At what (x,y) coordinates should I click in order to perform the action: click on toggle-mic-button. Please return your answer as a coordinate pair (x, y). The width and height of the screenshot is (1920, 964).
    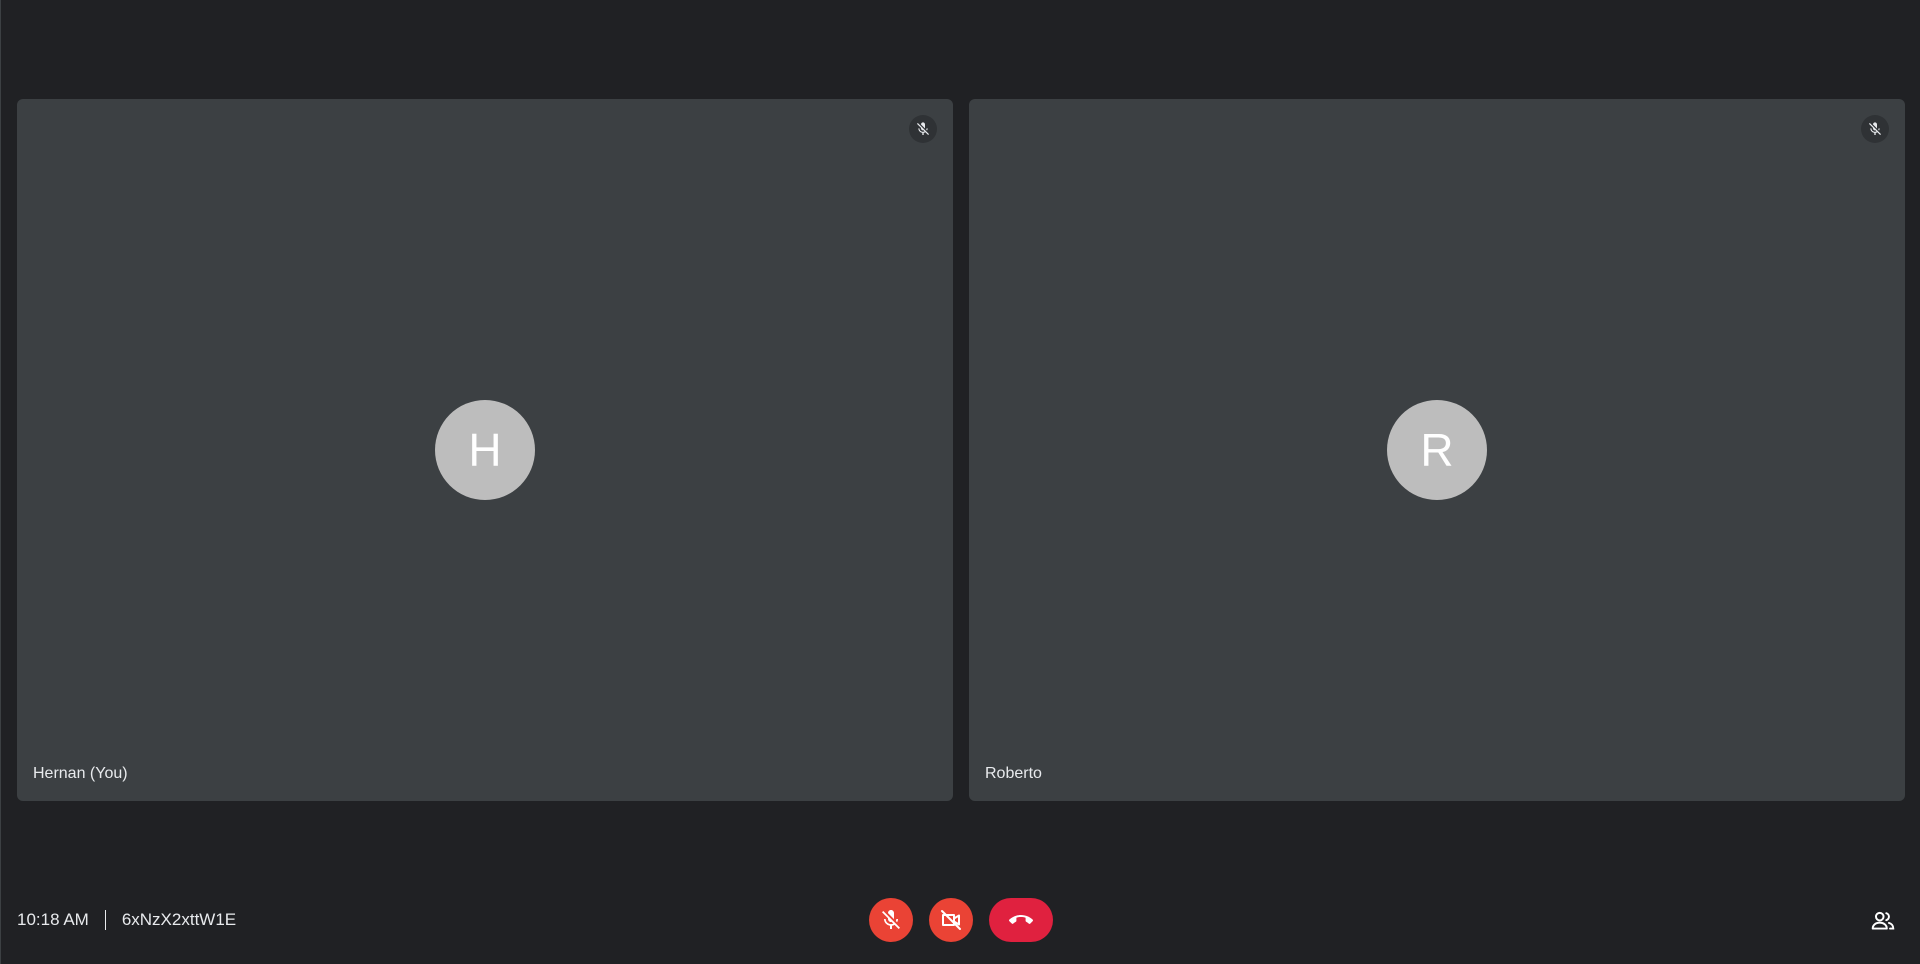
    Looking at the image, I should click on (891, 920).